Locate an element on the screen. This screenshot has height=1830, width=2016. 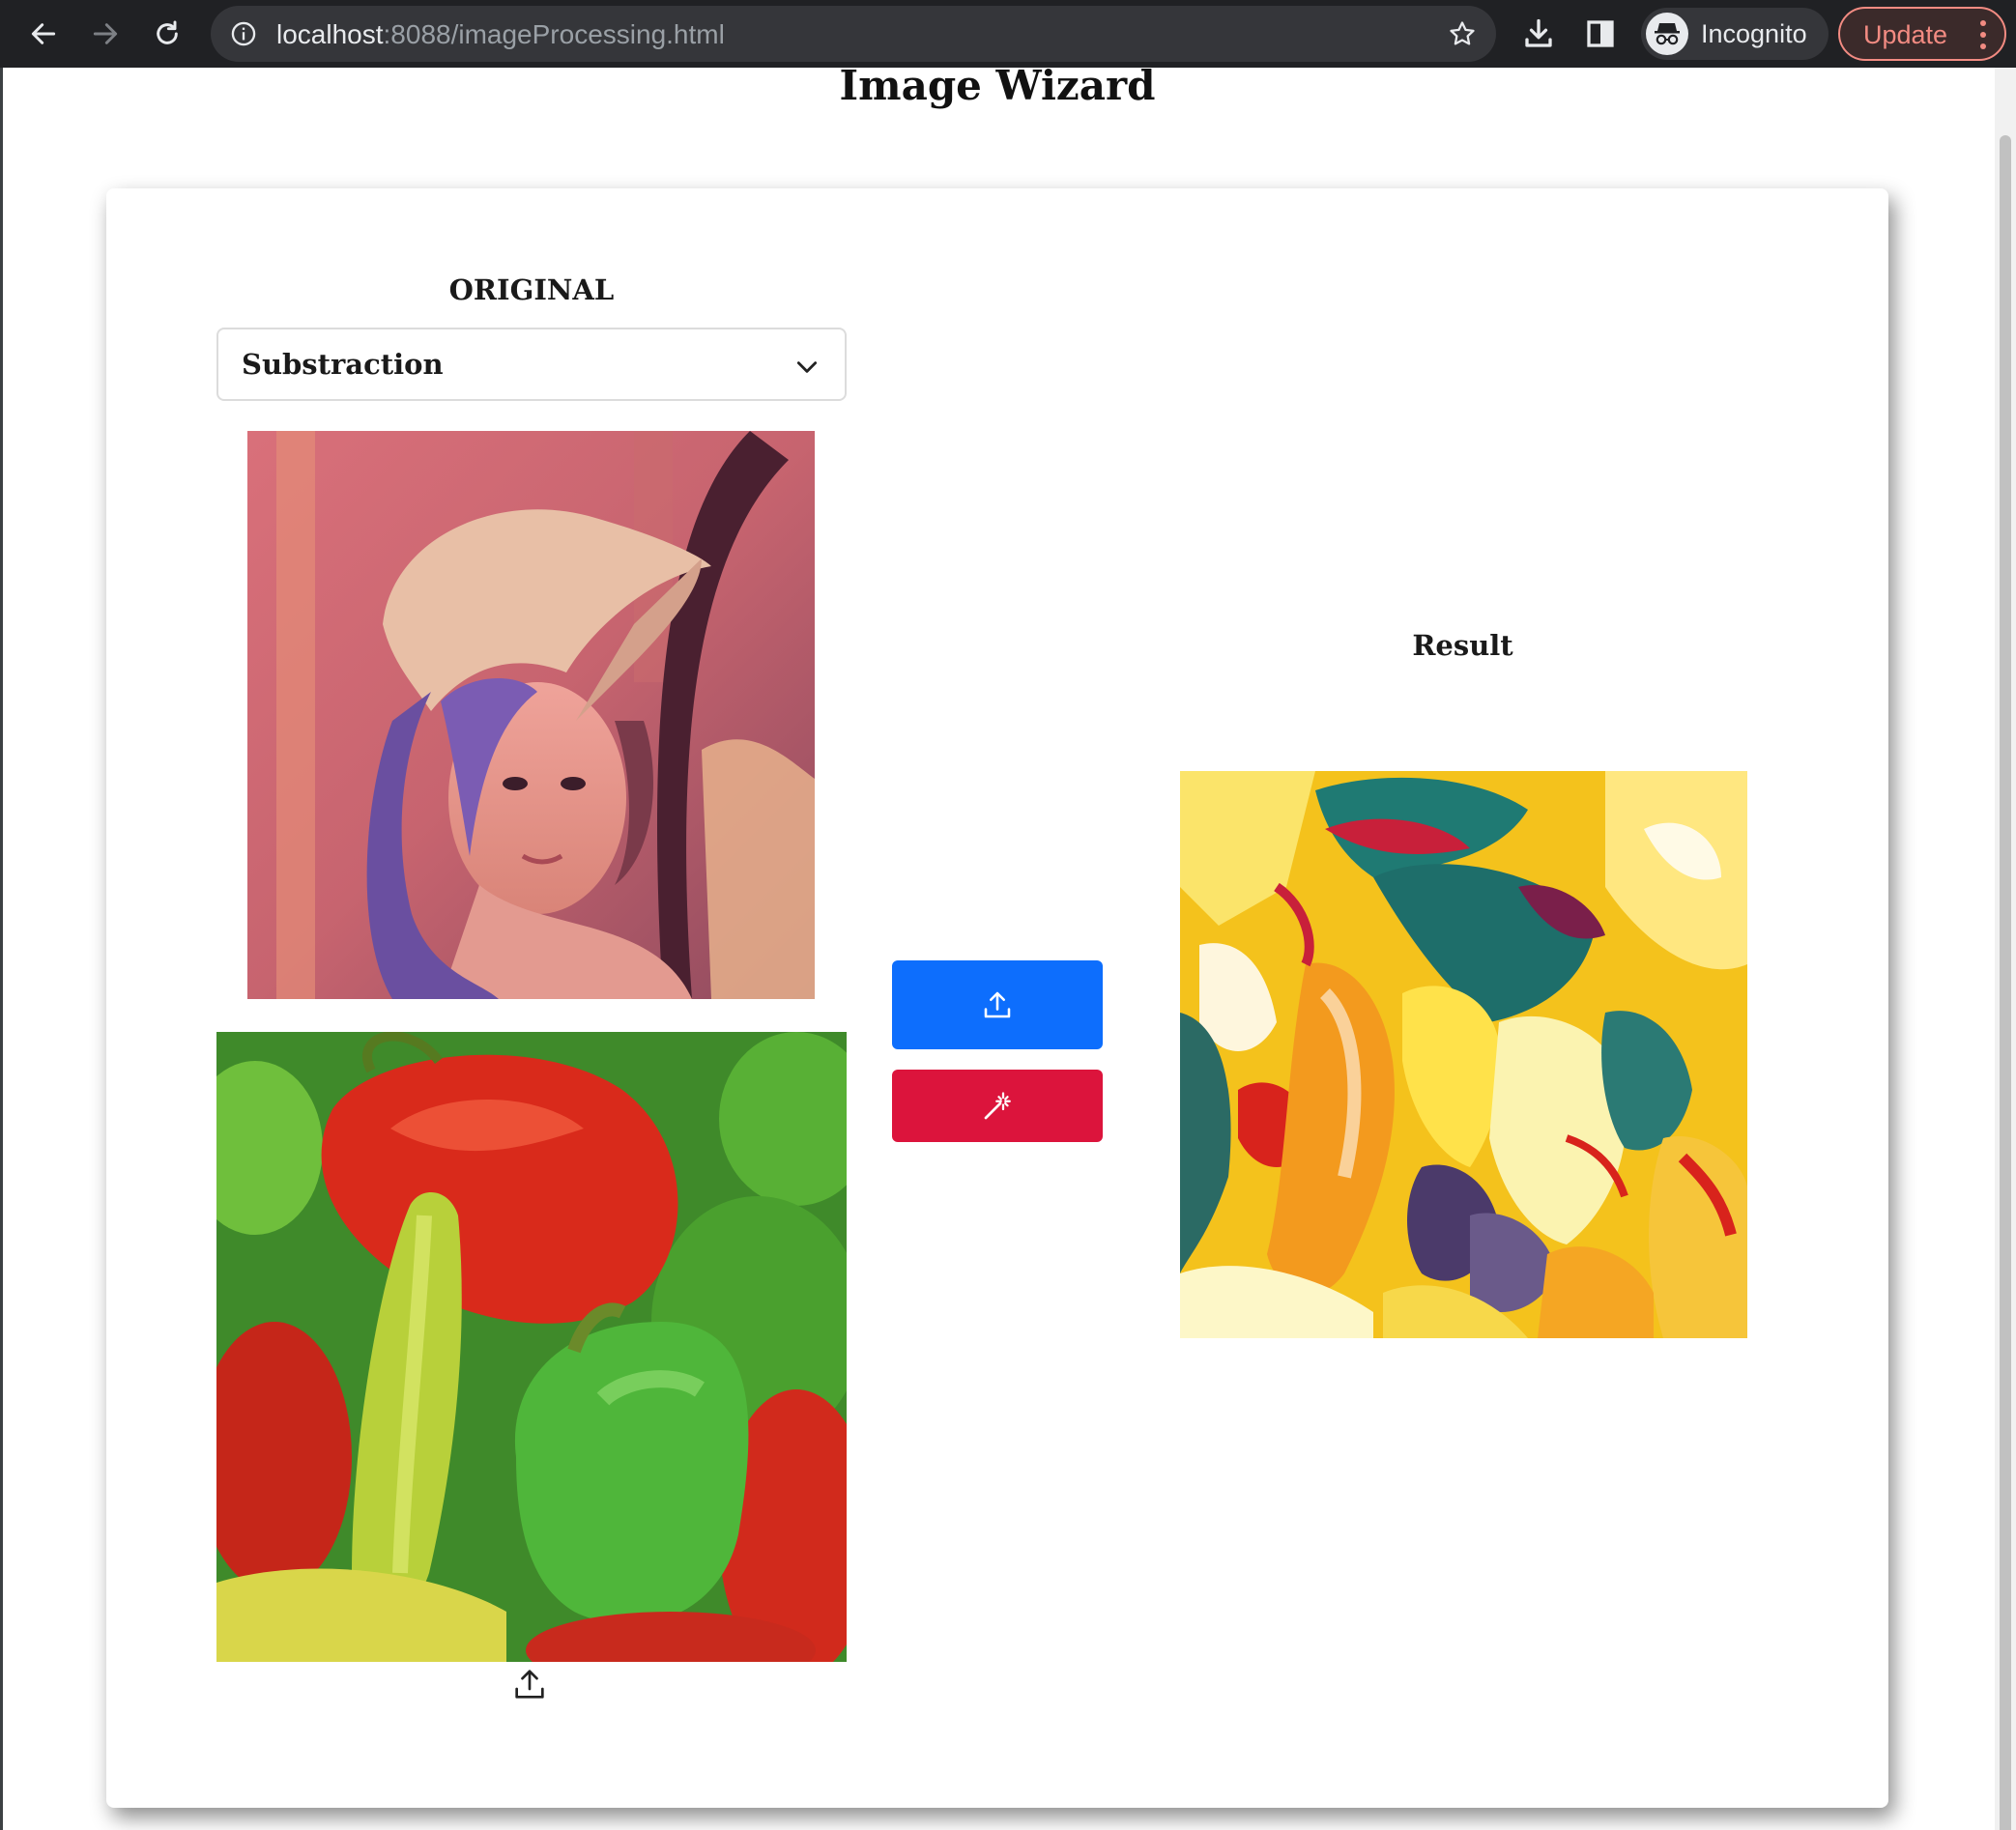
result-image is located at coordinates (1464, 1054).